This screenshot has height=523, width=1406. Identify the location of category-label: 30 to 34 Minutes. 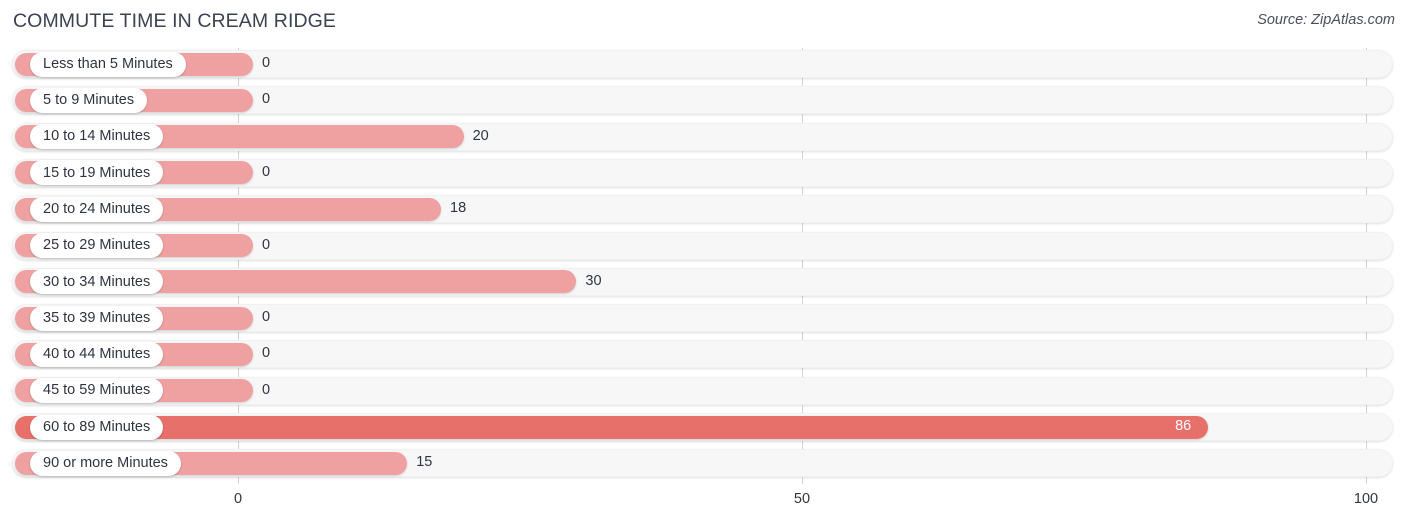
(97, 281).